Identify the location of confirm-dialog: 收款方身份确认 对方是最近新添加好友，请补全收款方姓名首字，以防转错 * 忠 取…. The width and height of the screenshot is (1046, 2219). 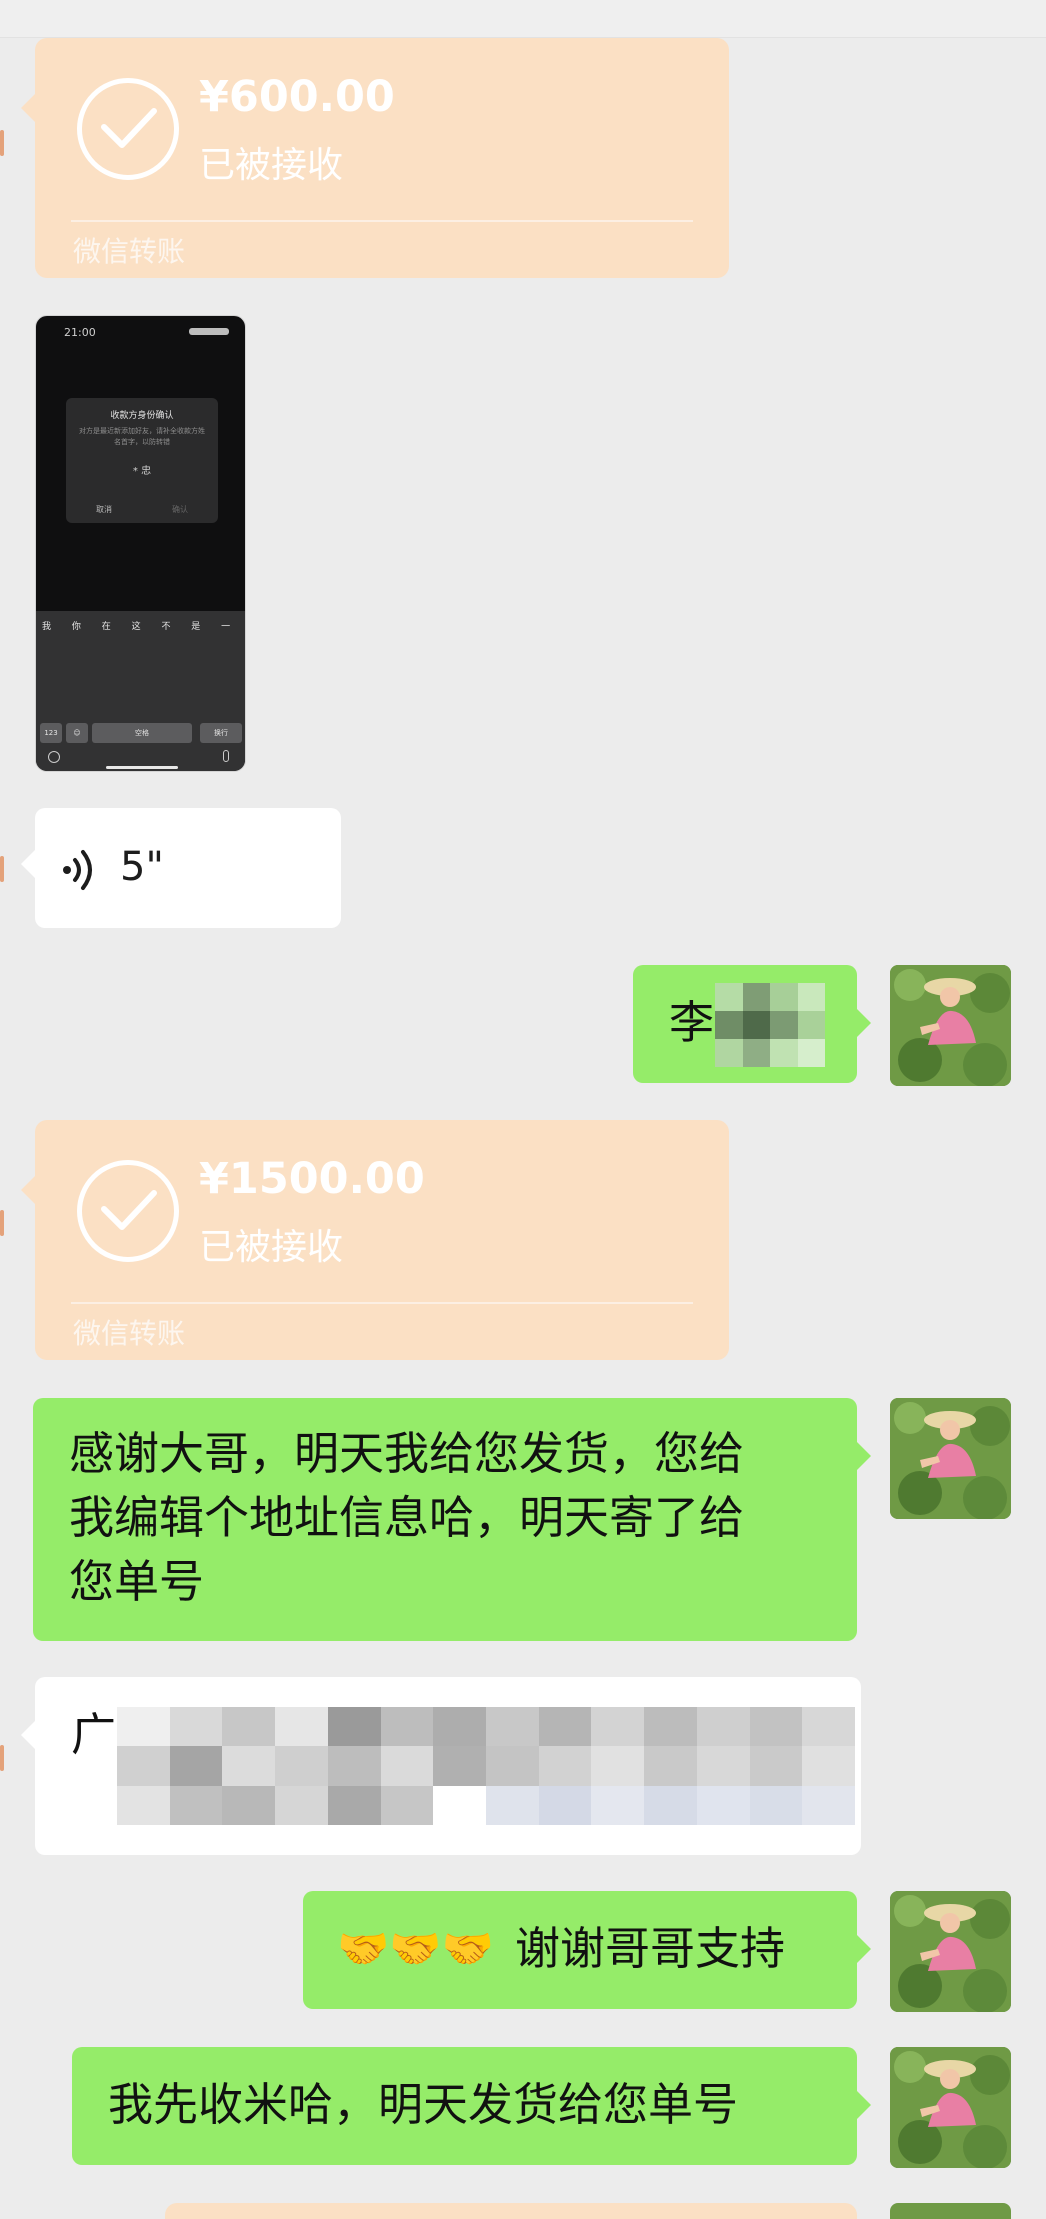
(142, 460).